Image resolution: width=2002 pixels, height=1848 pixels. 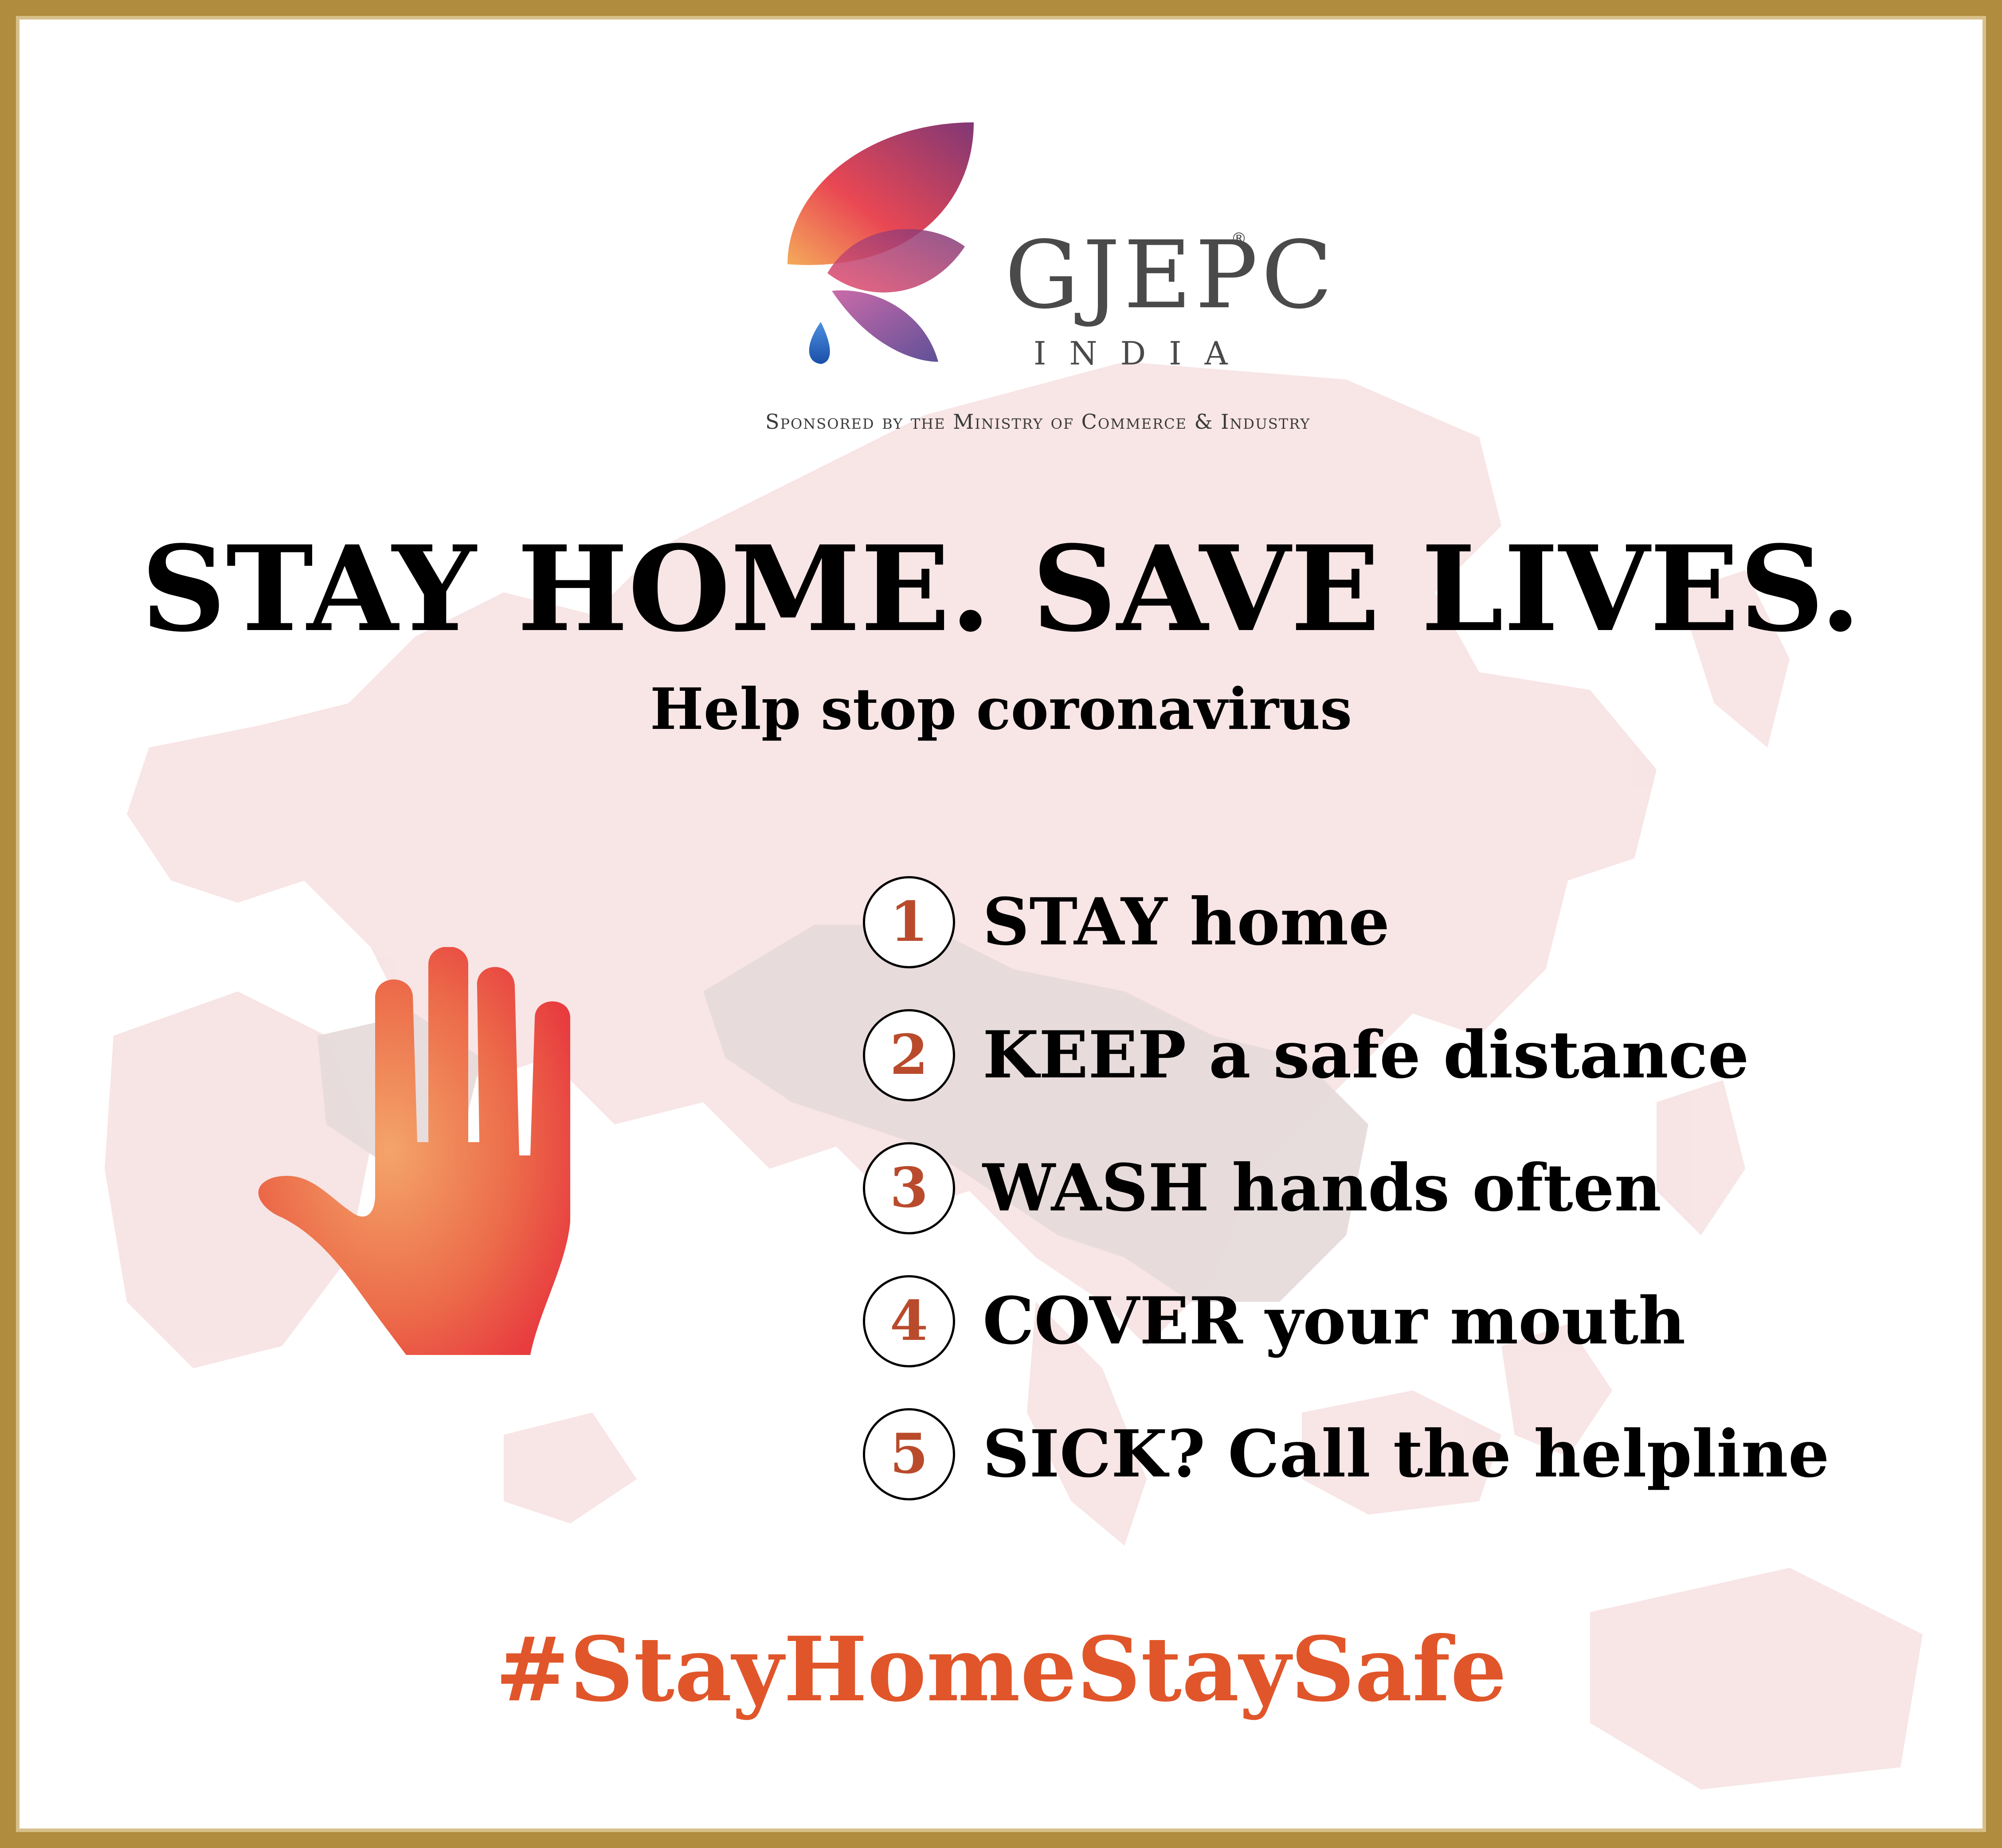 I want to click on step-text: STAY home, so click(x=1187, y=922).